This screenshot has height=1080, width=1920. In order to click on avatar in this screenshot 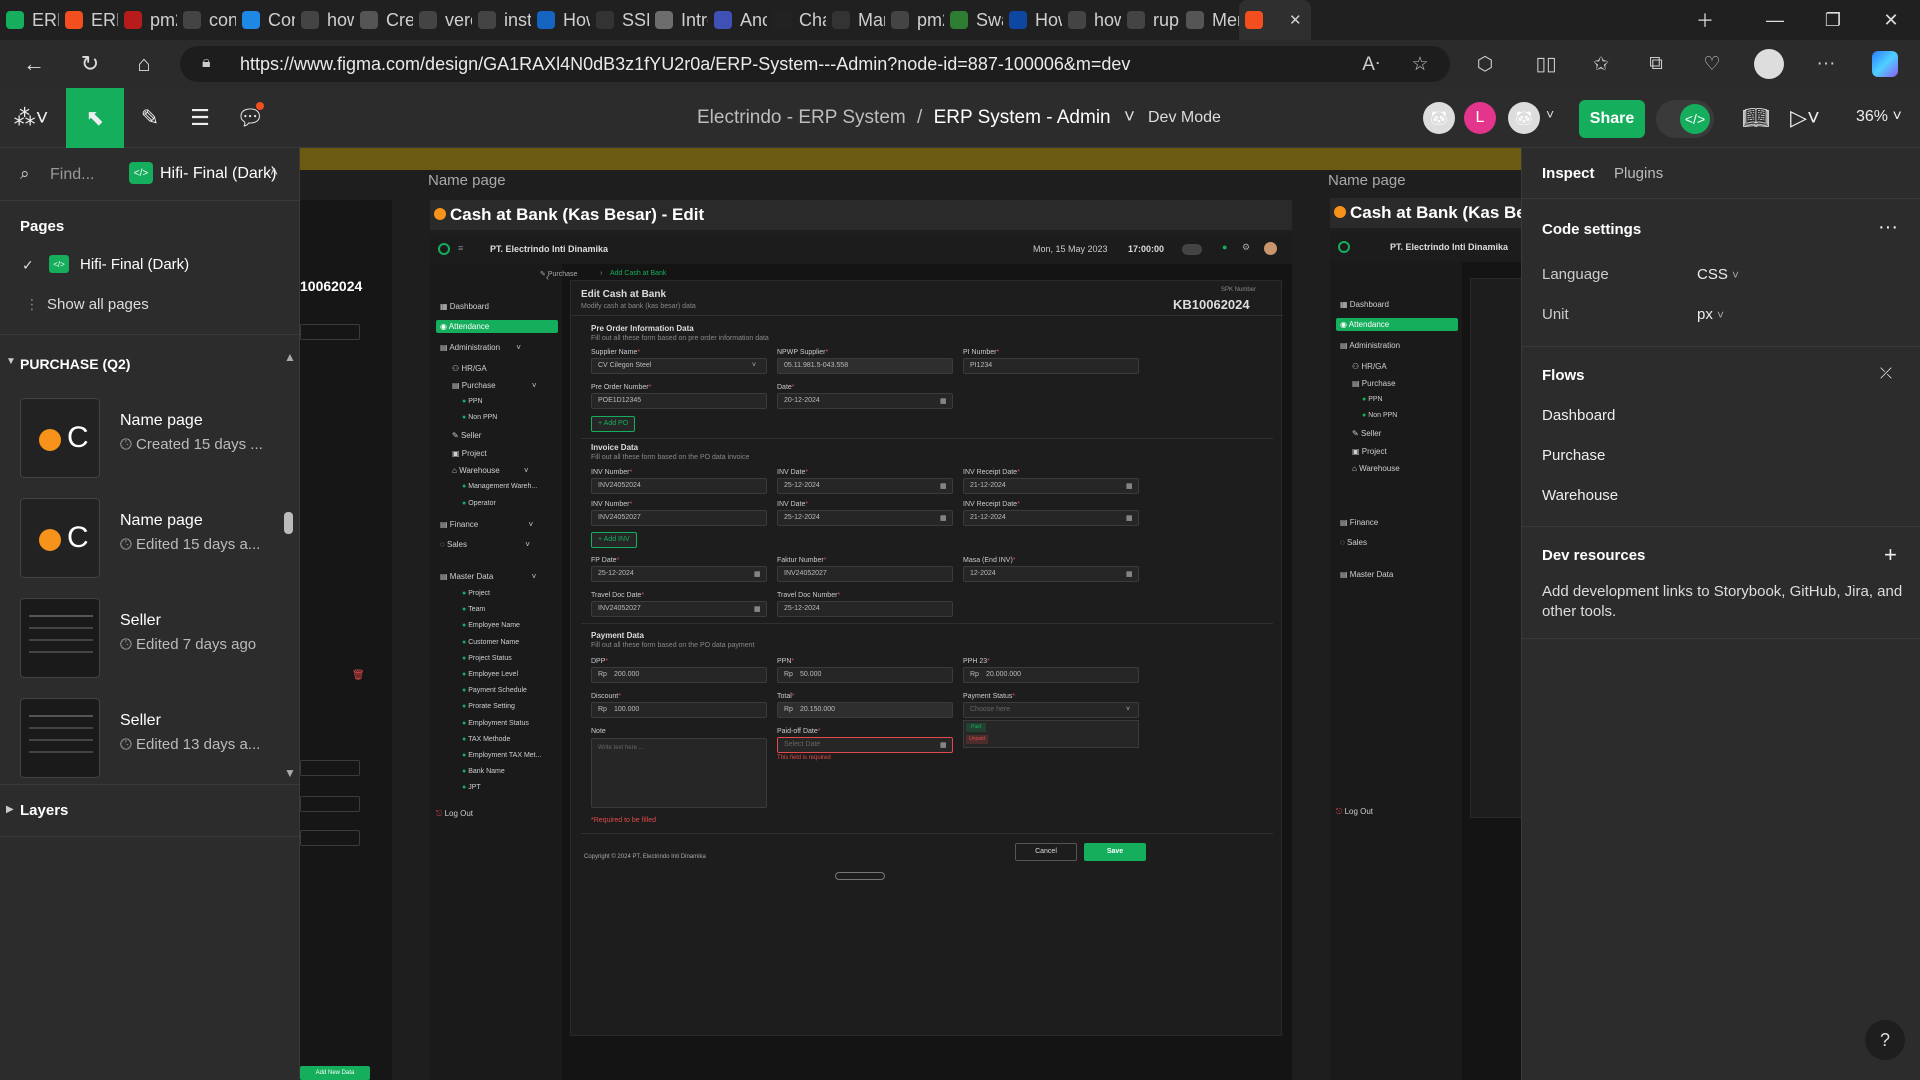, I will do `click(1270, 248)`.